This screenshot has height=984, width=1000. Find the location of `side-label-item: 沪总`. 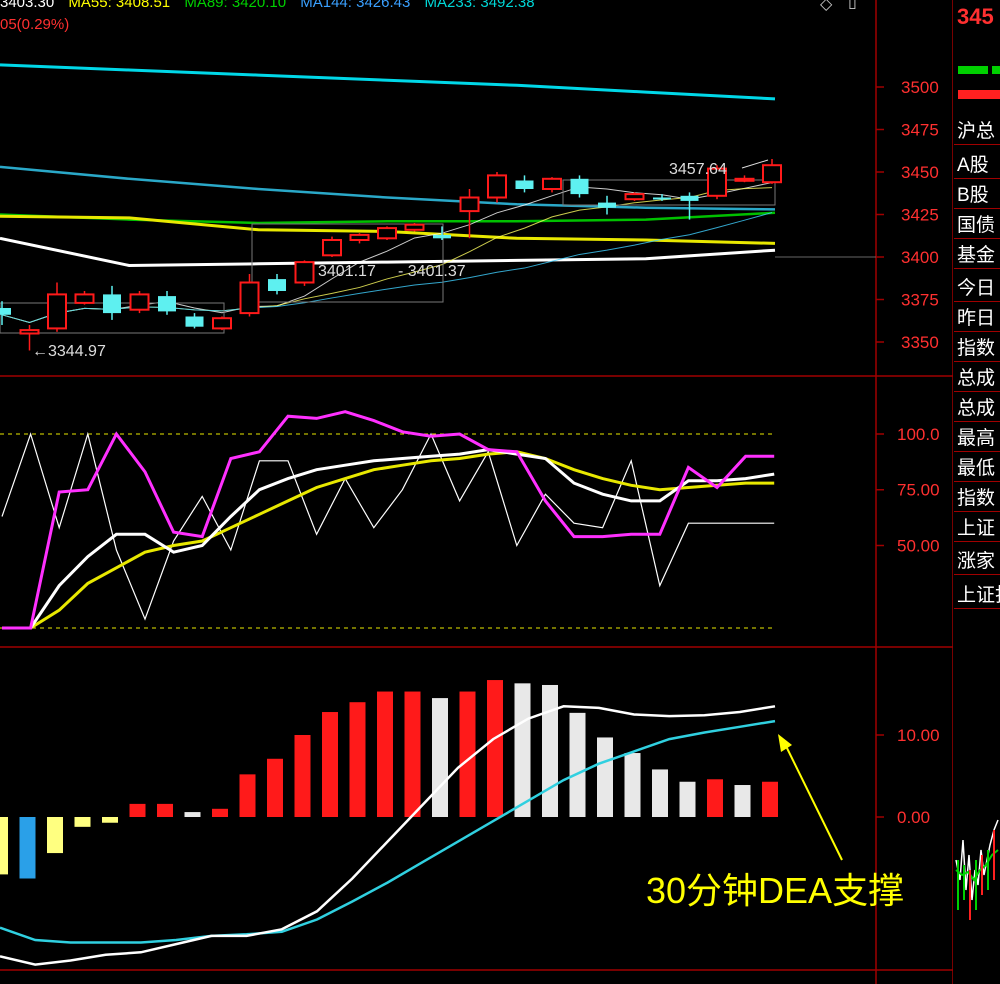

side-label-item: 沪总 is located at coordinates (978, 129).